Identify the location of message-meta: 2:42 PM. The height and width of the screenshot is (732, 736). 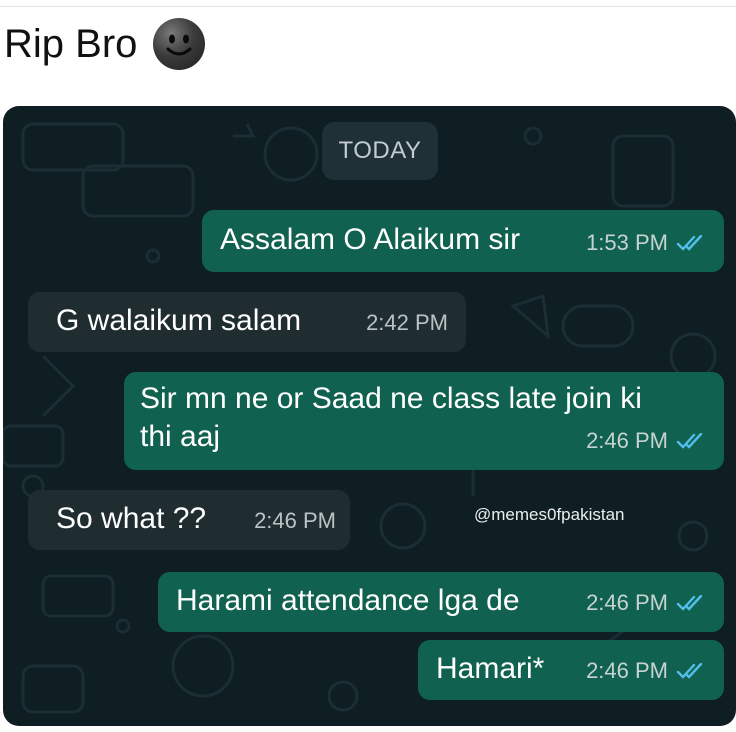
(407, 323).